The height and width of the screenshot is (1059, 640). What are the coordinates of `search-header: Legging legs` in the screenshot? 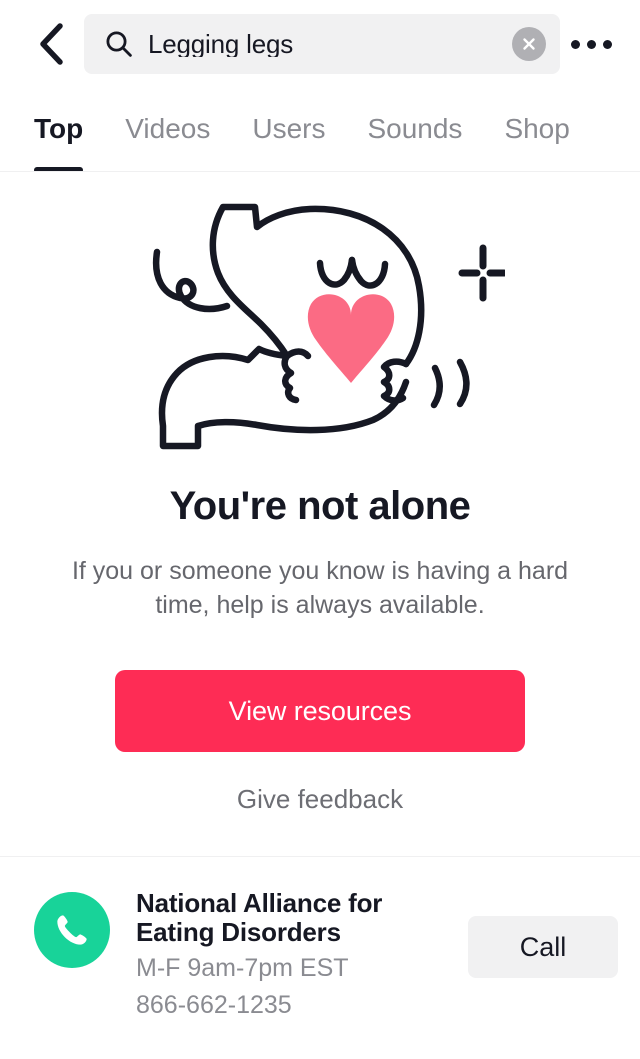 It's located at (320, 44).